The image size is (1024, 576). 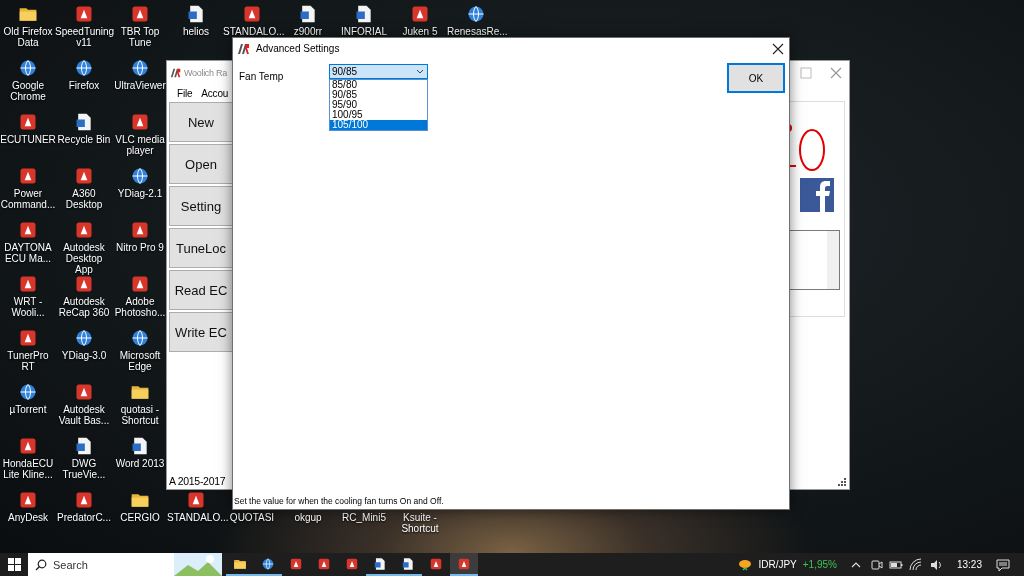 I want to click on icon-label: TunerPro RT, so click(x=28, y=361).